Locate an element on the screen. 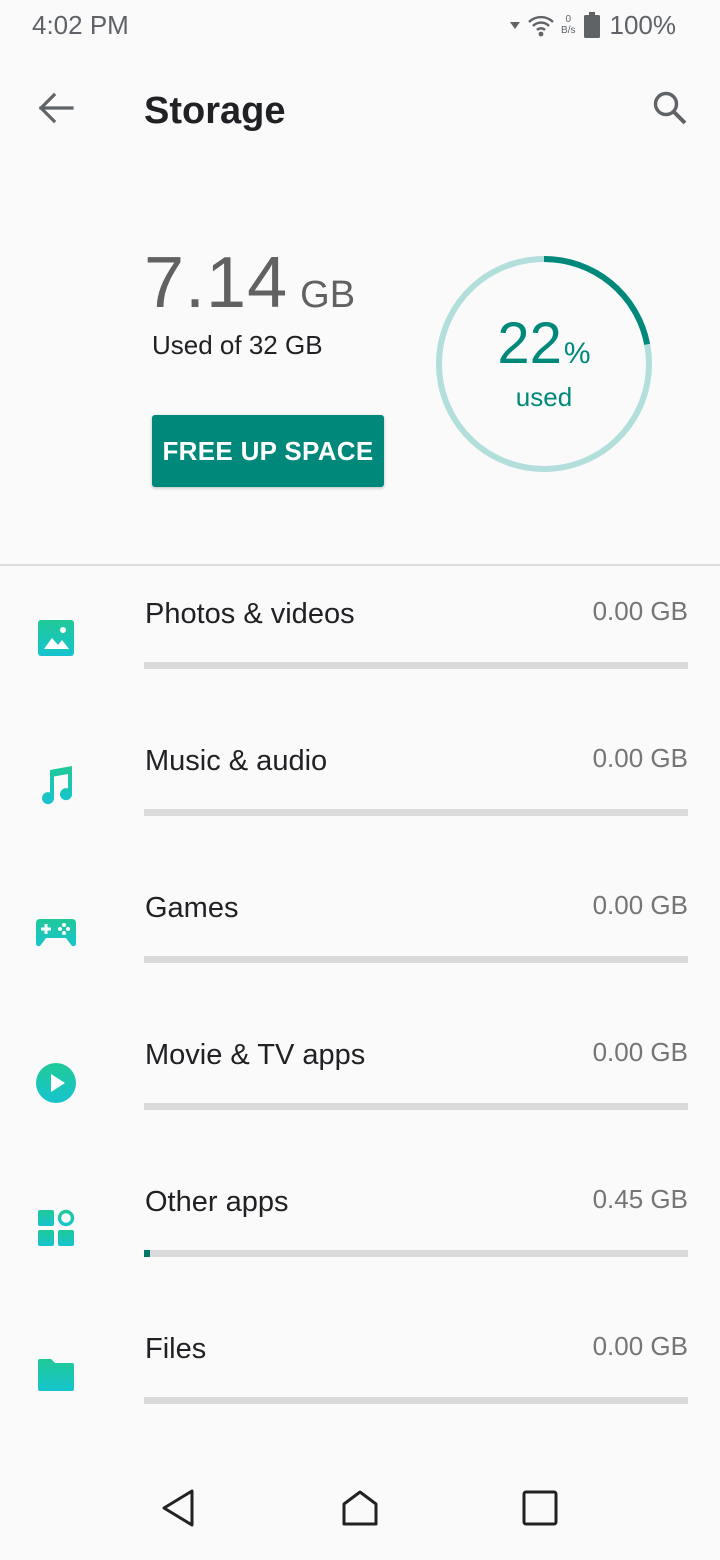  nav-back-icon is located at coordinates (178, 1510).